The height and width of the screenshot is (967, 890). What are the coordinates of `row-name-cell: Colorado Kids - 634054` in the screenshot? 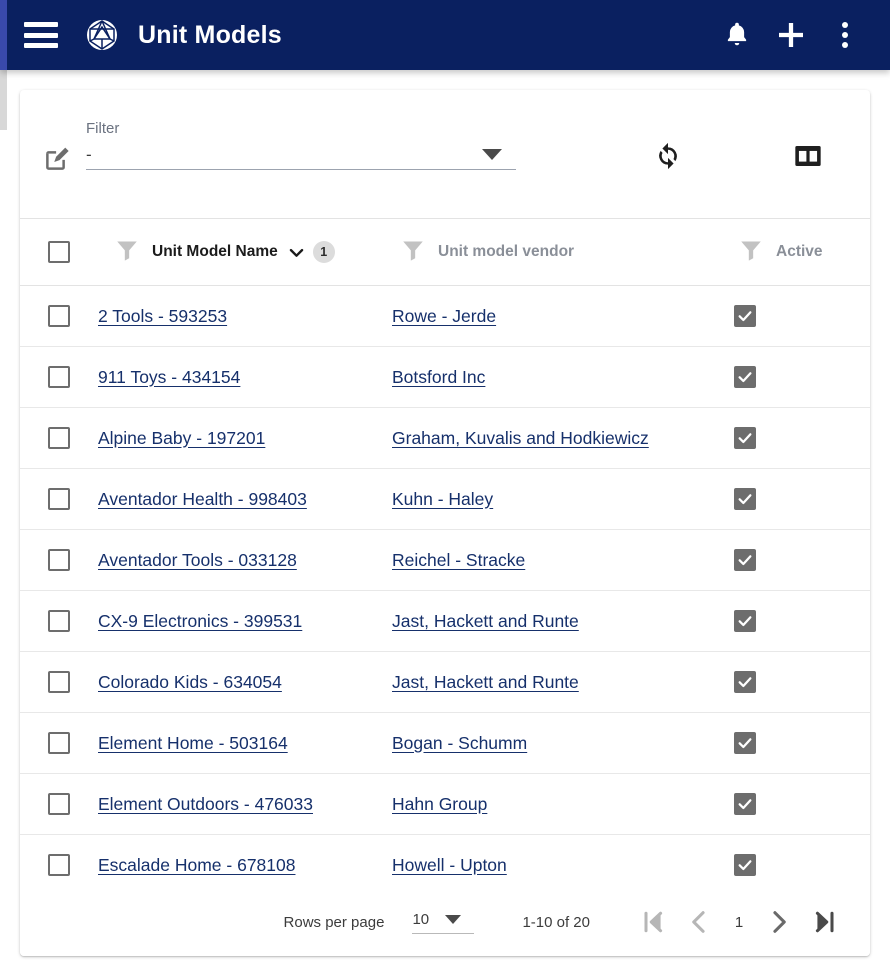 It's located at (245, 682).